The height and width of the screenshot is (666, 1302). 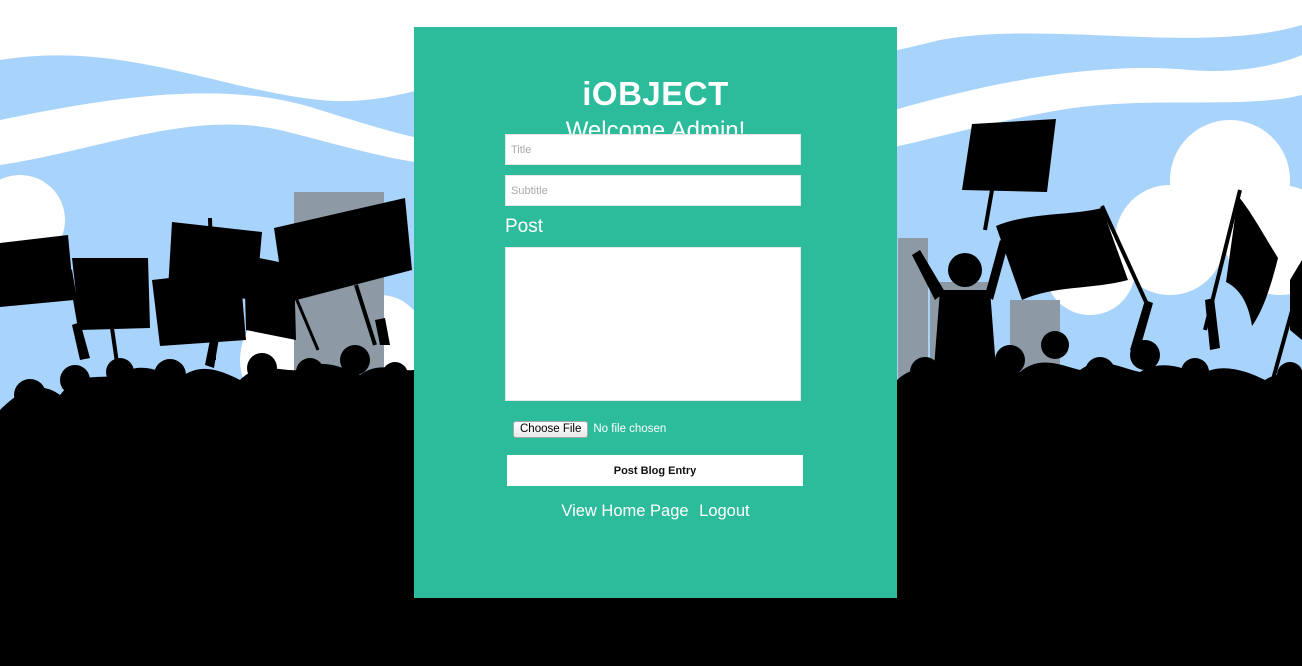 What do you see at coordinates (653, 324) in the screenshot?
I see `post-textarea` at bounding box center [653, 324].